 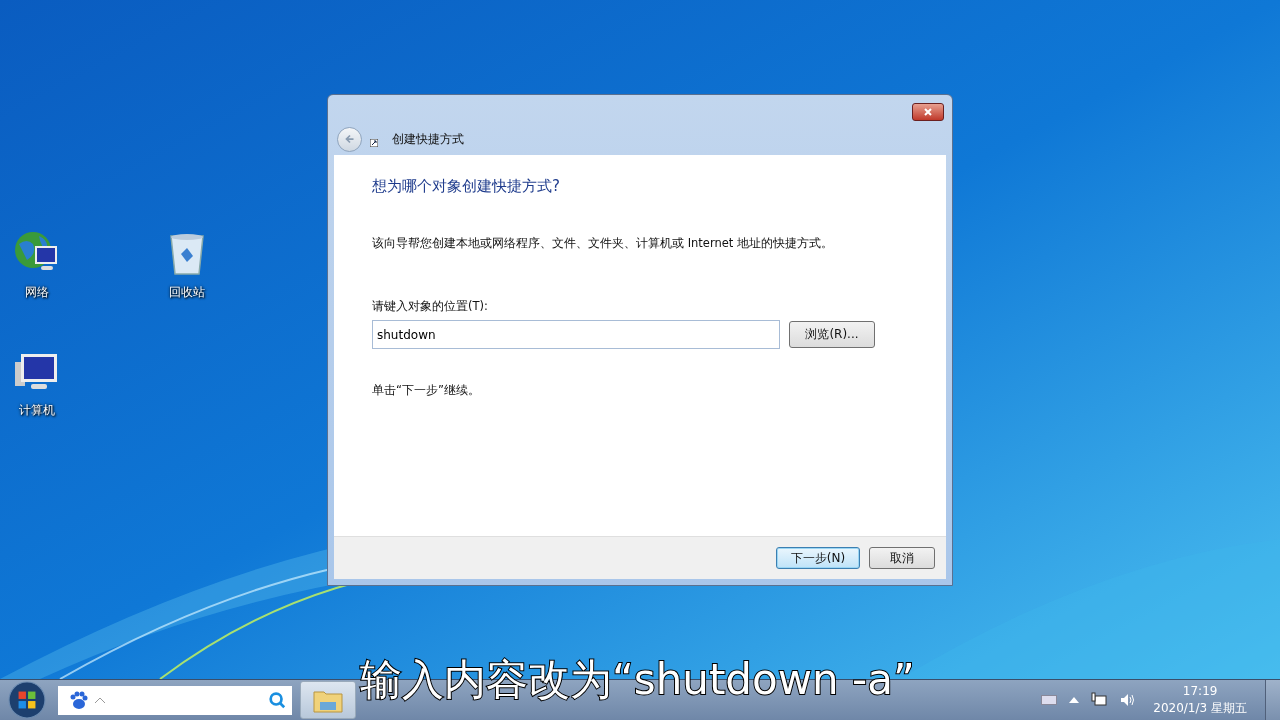 I want to click on clock-time: 17:19, so click(x=1200, y=691).